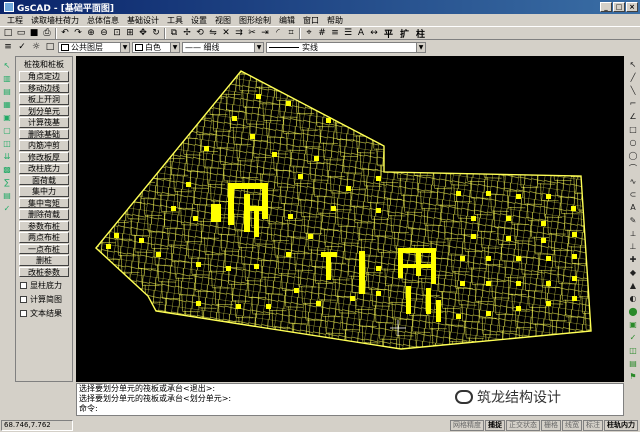 Image resolution: width=640 pixels, height=432 pixels. Describe the element at coordinates (7, 65) in the screenshot. I see `select-arrow-icon: ↖` at that location.